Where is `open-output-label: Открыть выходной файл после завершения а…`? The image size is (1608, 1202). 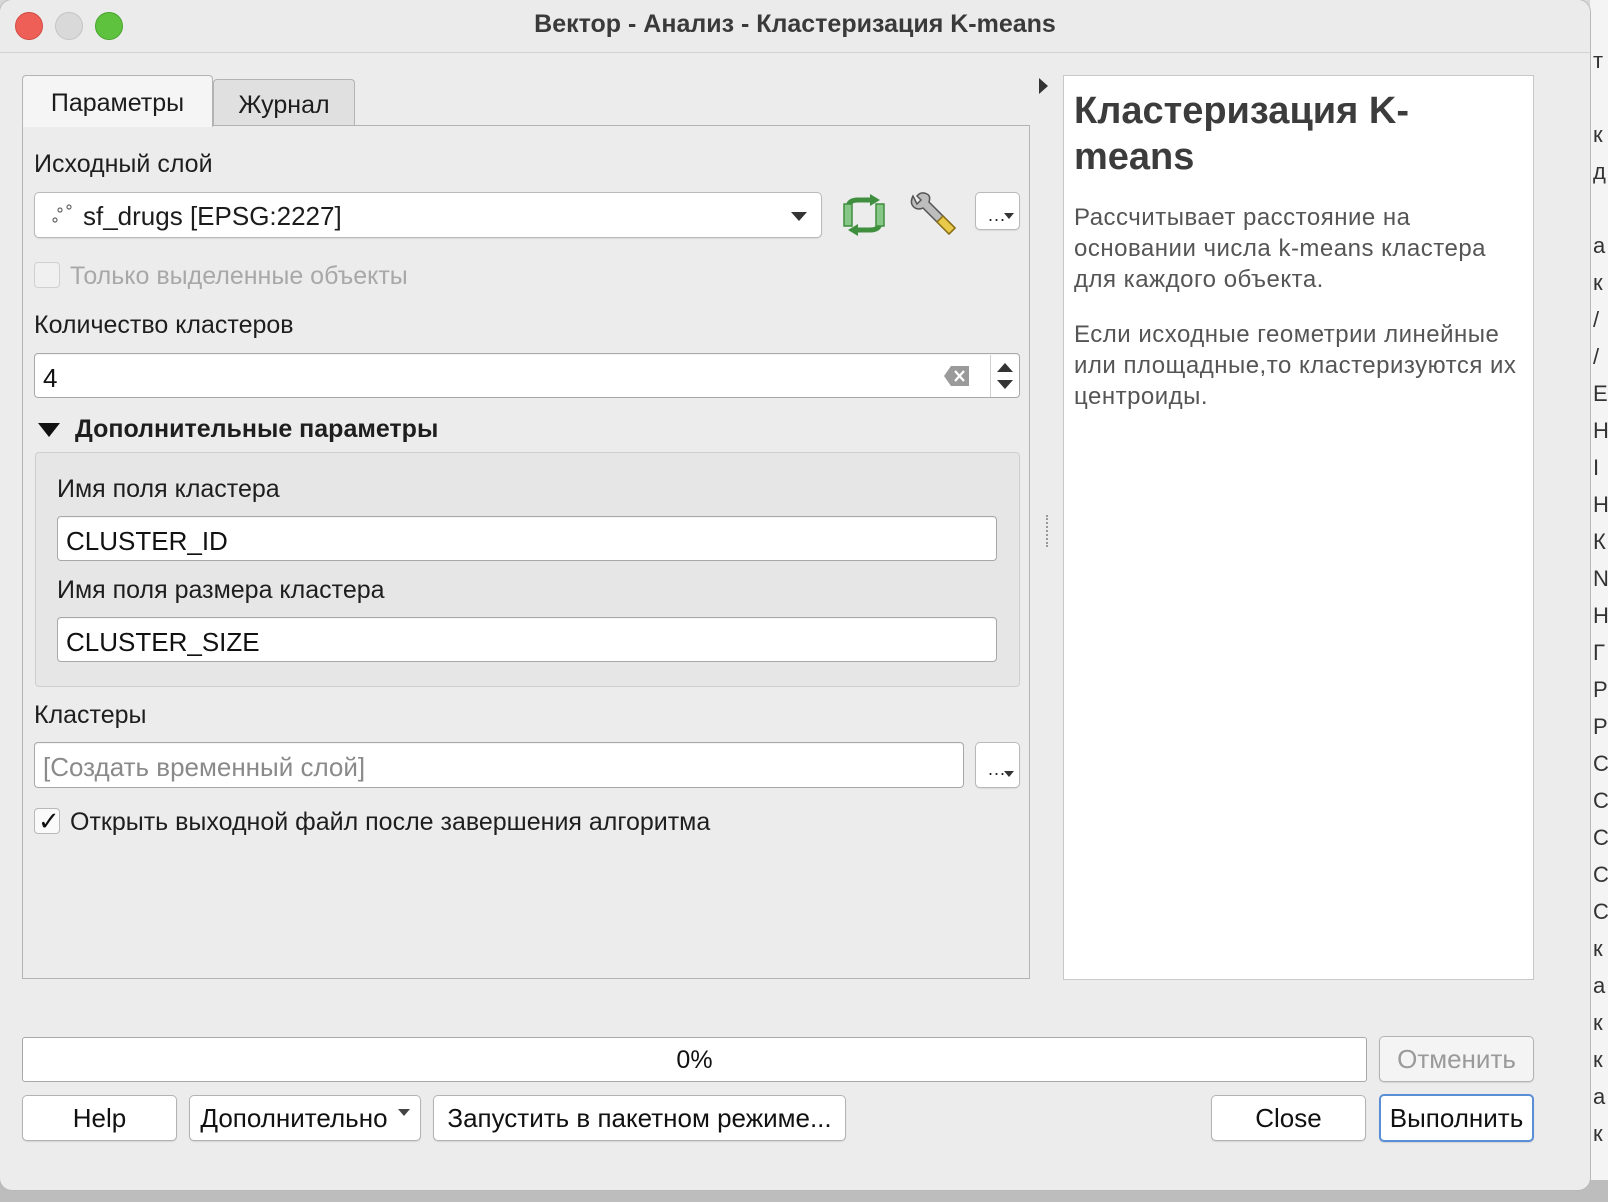
open-output-label: Открыть выходной файл после завершения а… is located at coordinates (390, 822).